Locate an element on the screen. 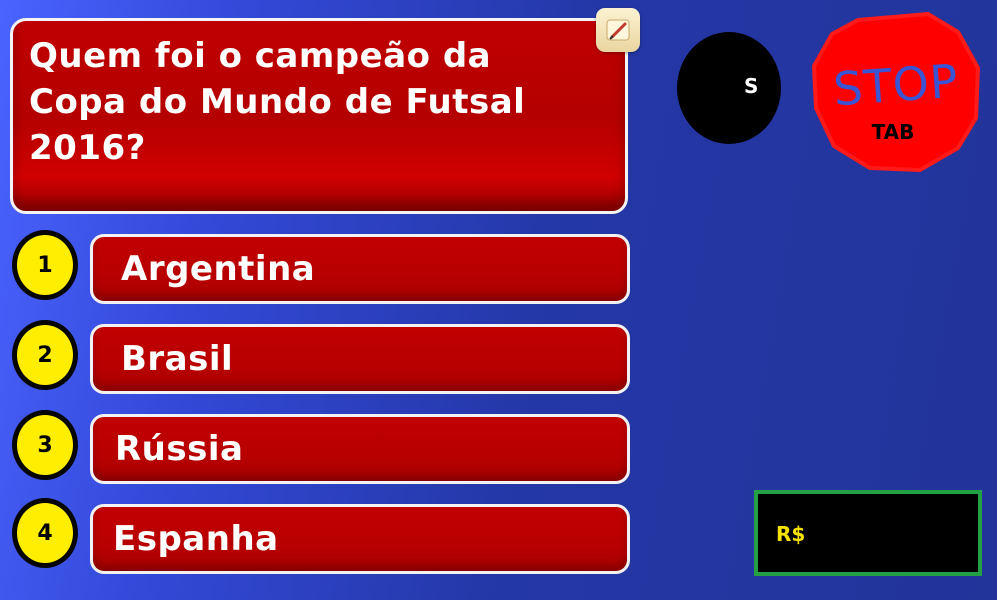 This screenshot has width=997, height=600. answer-number-label: 1 is located at coordinates (45, 265).